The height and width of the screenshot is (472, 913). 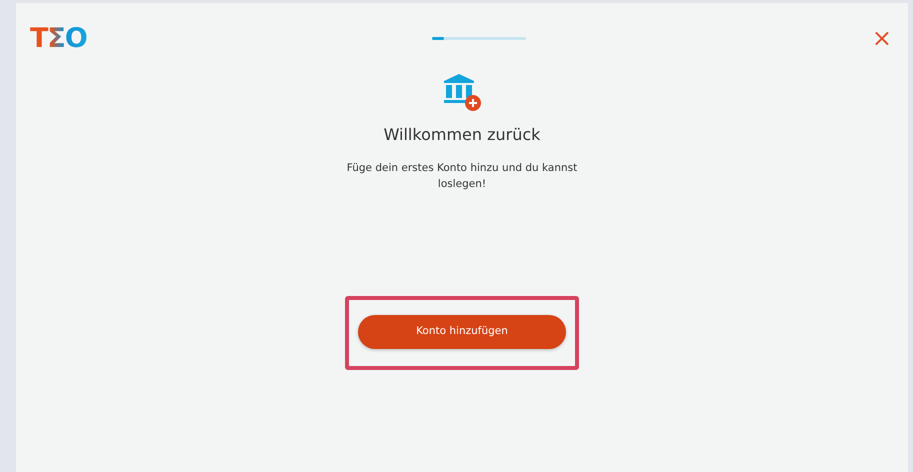 I want to click on bank-add-icon, so click(x=462, y=92).